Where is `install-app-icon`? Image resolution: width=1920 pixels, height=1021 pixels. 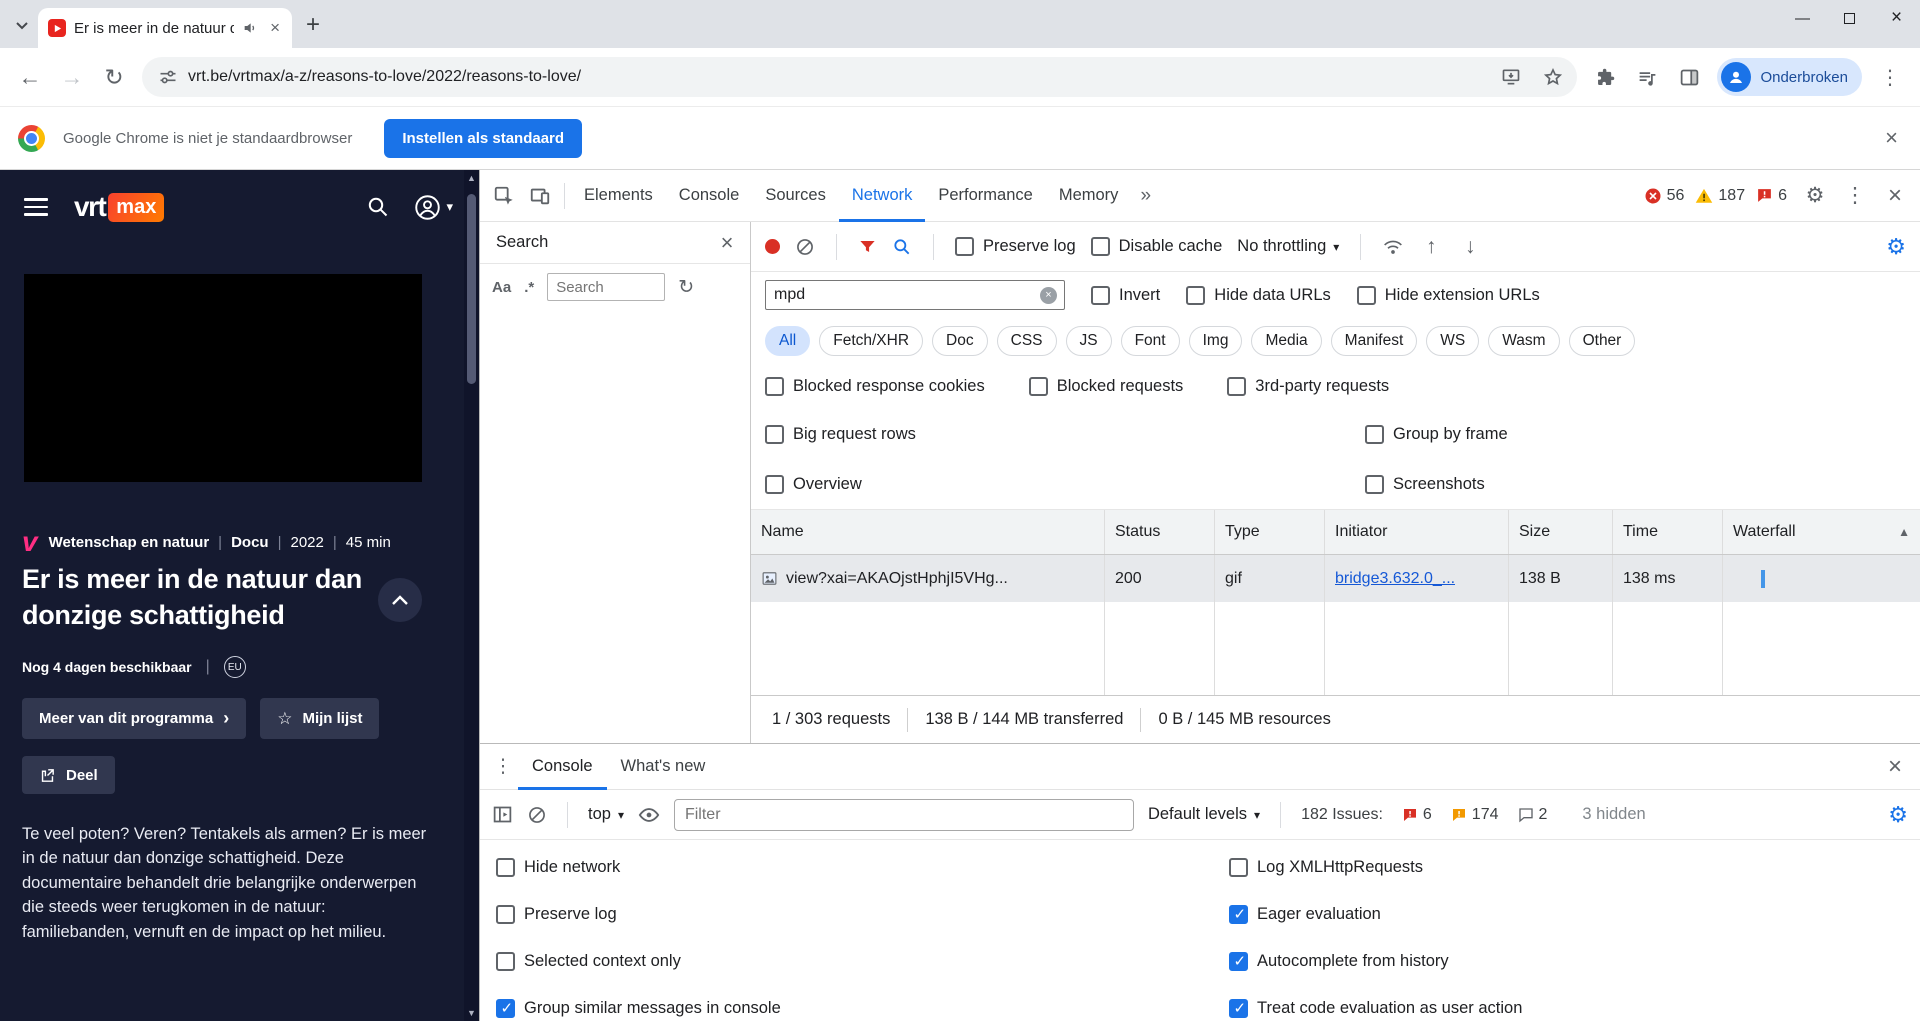
install-app-icon is located at coordinates (1511, 77).